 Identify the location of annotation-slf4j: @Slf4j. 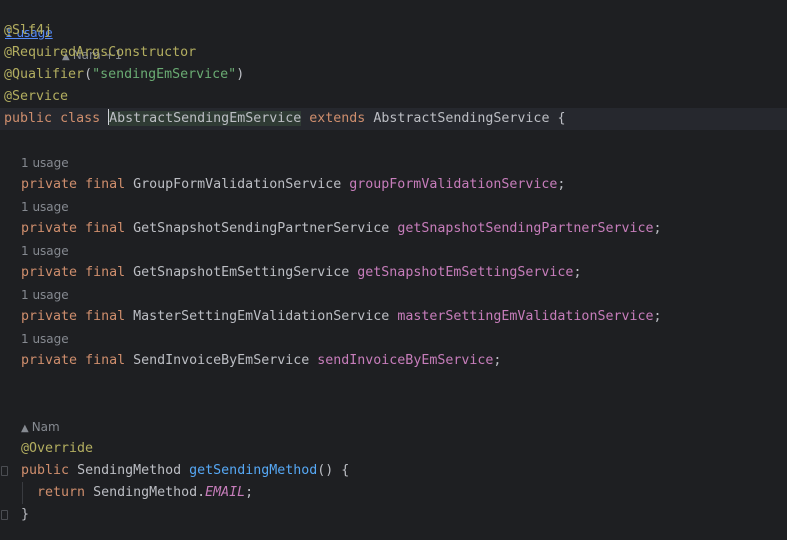
(28, 30).